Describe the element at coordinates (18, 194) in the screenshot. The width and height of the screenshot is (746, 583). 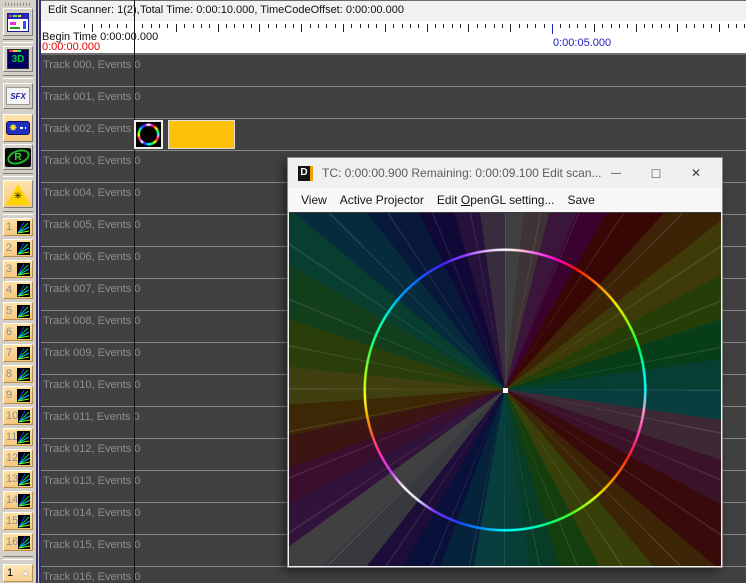
I see `laser-output-button: ✳` at that location.